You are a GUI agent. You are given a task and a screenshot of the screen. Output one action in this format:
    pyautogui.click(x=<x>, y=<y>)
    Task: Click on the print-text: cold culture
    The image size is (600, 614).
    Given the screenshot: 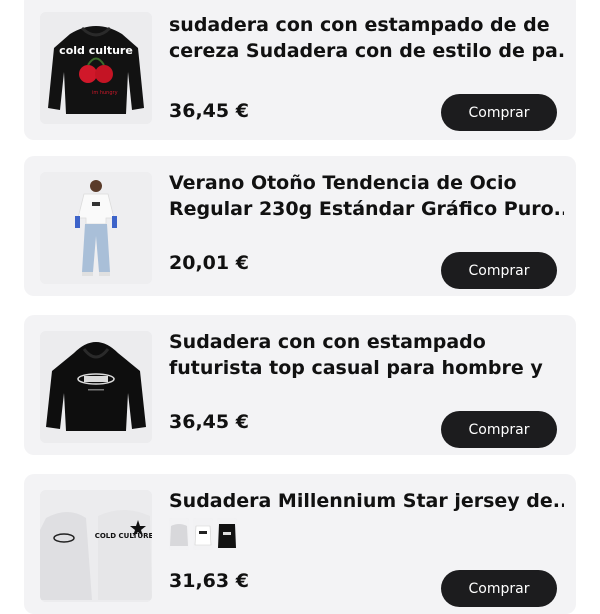 What is the action you would take?
    pyautogui.click(x=96, y=50)
    